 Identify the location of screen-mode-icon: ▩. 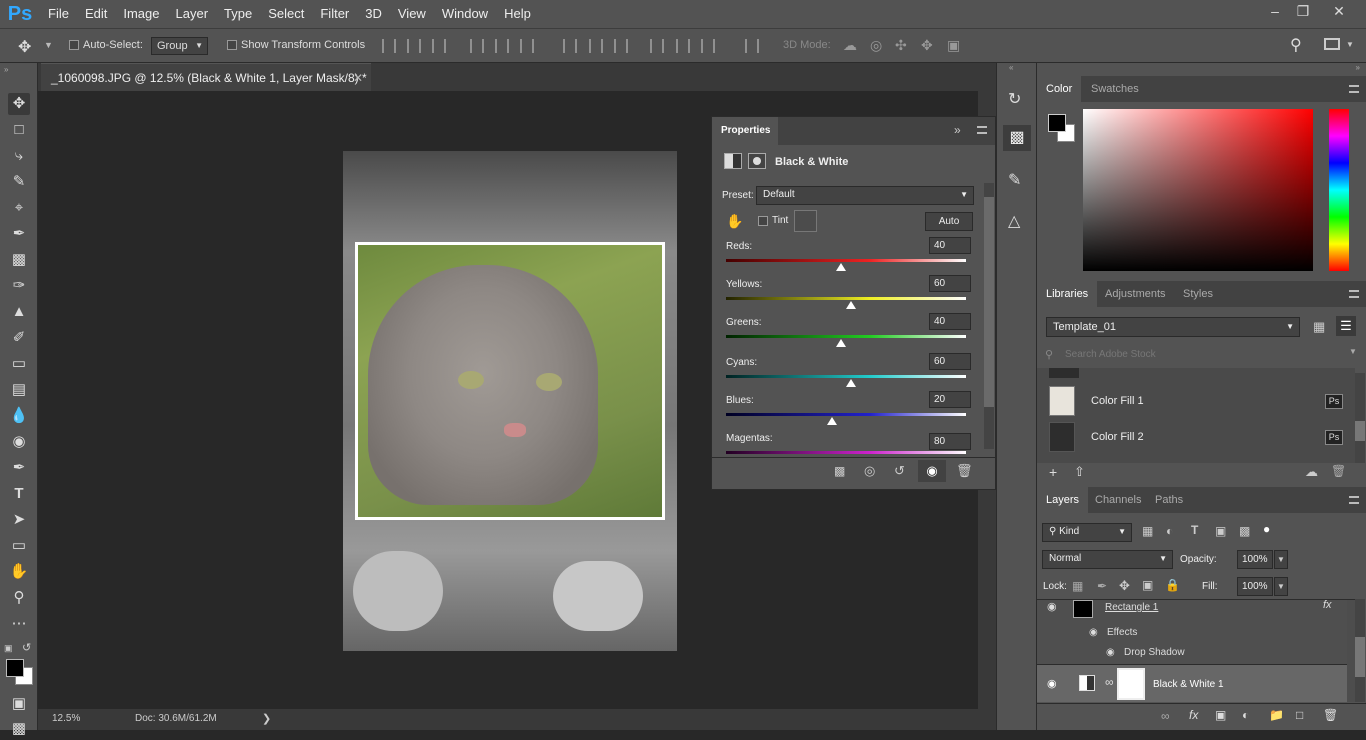
(19, 729).